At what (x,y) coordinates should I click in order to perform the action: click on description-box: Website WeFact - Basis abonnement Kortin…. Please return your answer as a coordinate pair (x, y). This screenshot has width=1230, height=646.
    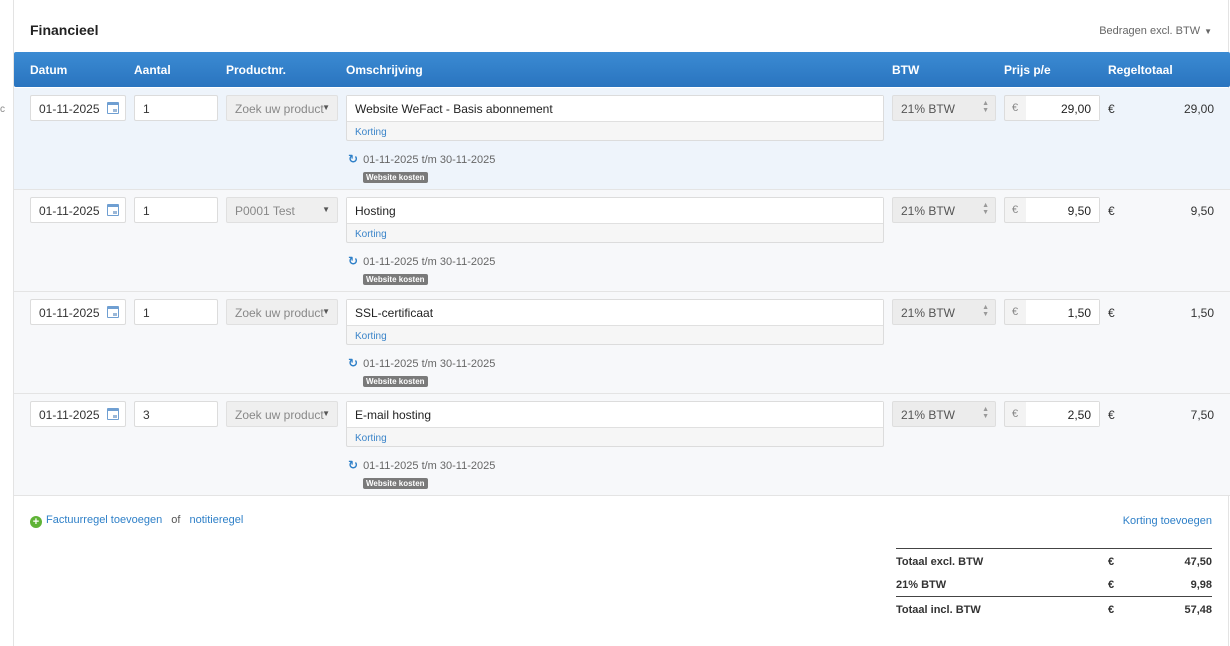
    Looking at the image, I should click on (615, 118).